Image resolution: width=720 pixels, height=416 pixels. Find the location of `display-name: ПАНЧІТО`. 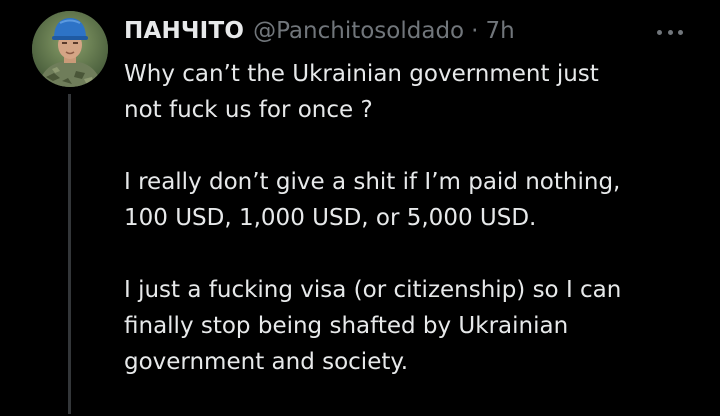

display-name: ПАНЧІТО is located at coordinates (184, 31).